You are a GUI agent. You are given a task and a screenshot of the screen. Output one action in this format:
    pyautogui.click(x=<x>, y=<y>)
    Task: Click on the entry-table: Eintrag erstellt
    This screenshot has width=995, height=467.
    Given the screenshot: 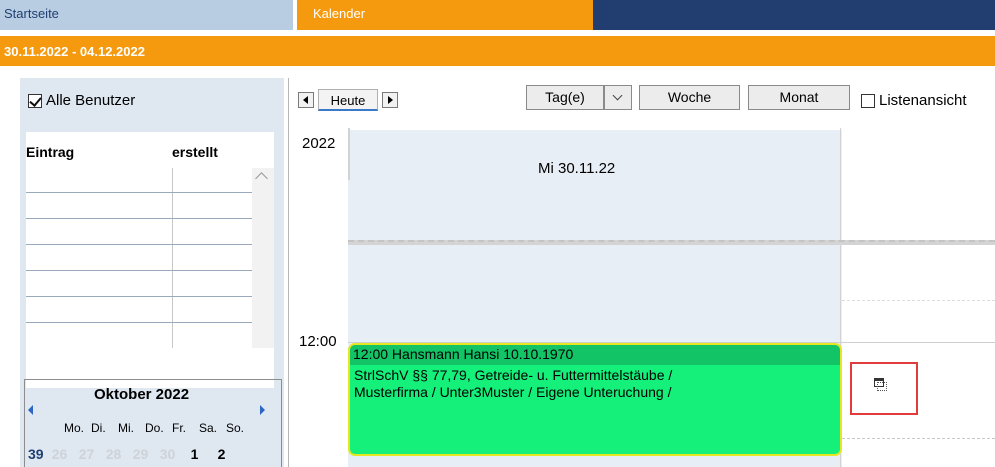 What is the action you would take?
    pyautogui.click(x=150, y=260)
    